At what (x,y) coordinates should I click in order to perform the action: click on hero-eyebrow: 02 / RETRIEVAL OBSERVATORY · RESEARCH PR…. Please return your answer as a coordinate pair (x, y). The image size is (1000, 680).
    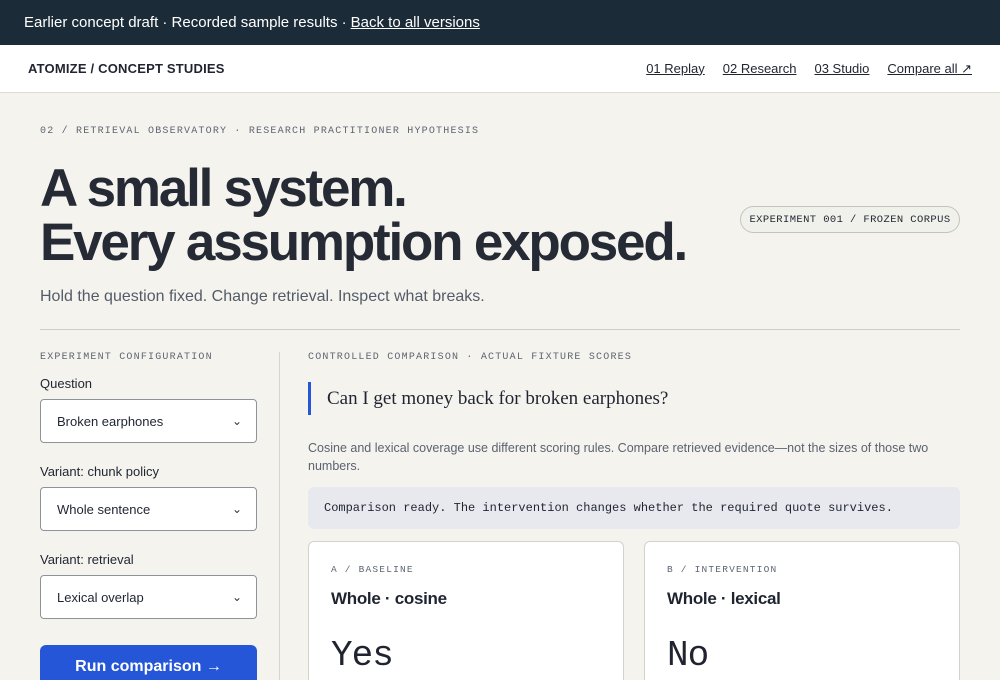
    Looking at the image, I should click on (260, 131).